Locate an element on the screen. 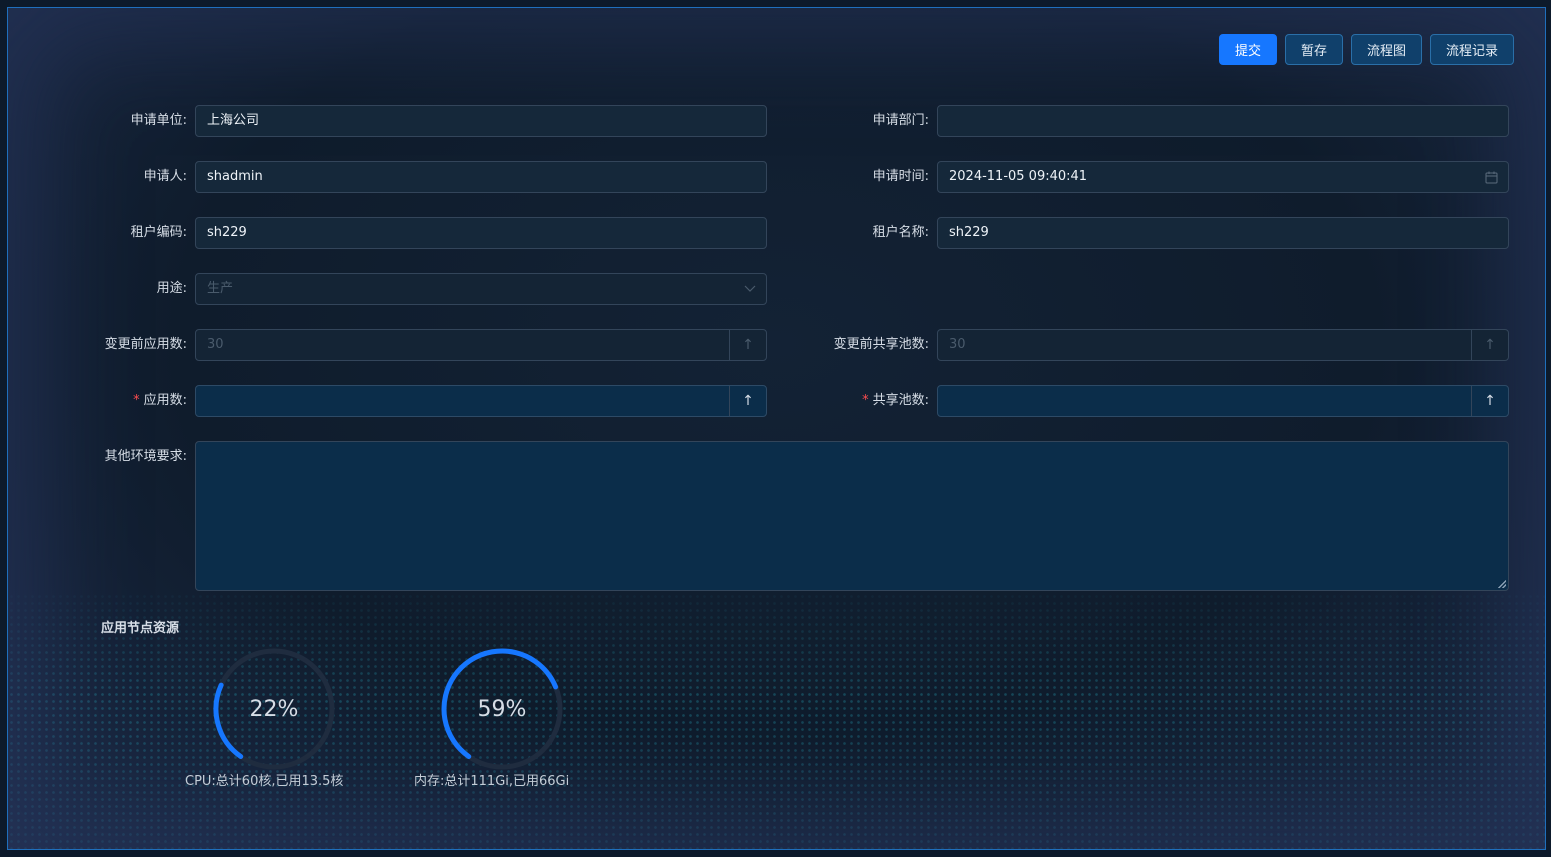 This screenshot has width=1551, height=857. toolbar: 提交 暂存 流程图 流程记录 is located at coordinates (1366, 49).